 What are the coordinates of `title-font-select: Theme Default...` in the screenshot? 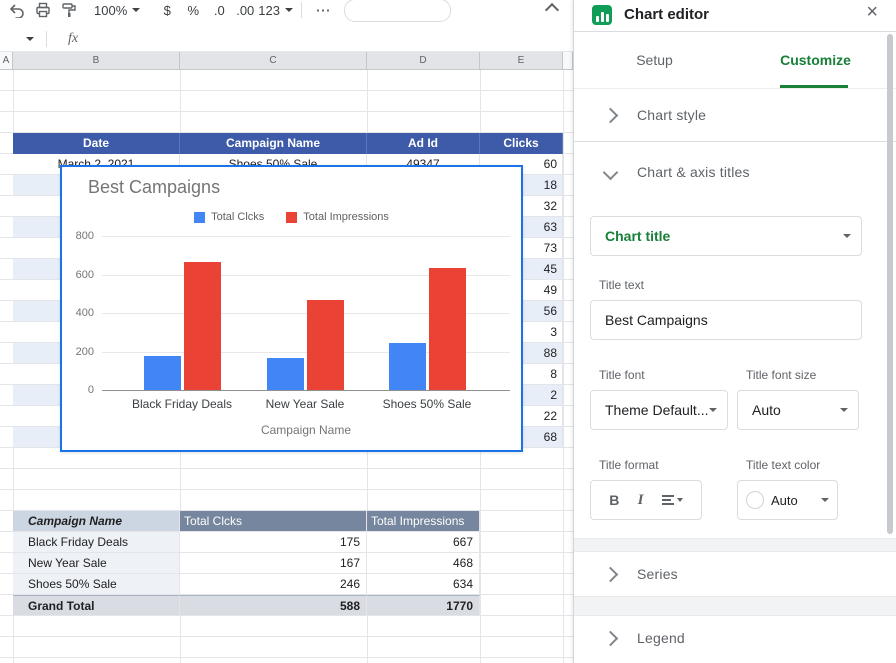 It's located at (659, 410).